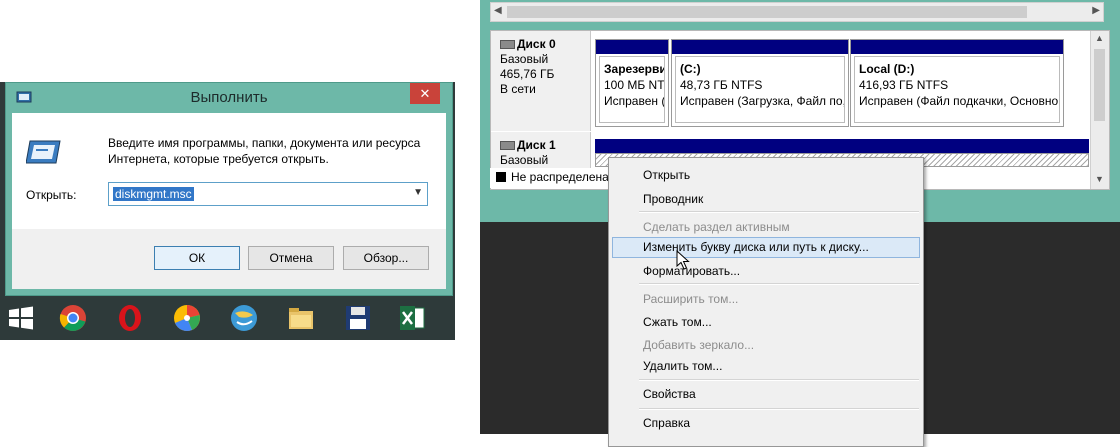  I want to click on menu-item-explorer: Проводник, so click(673, 199).